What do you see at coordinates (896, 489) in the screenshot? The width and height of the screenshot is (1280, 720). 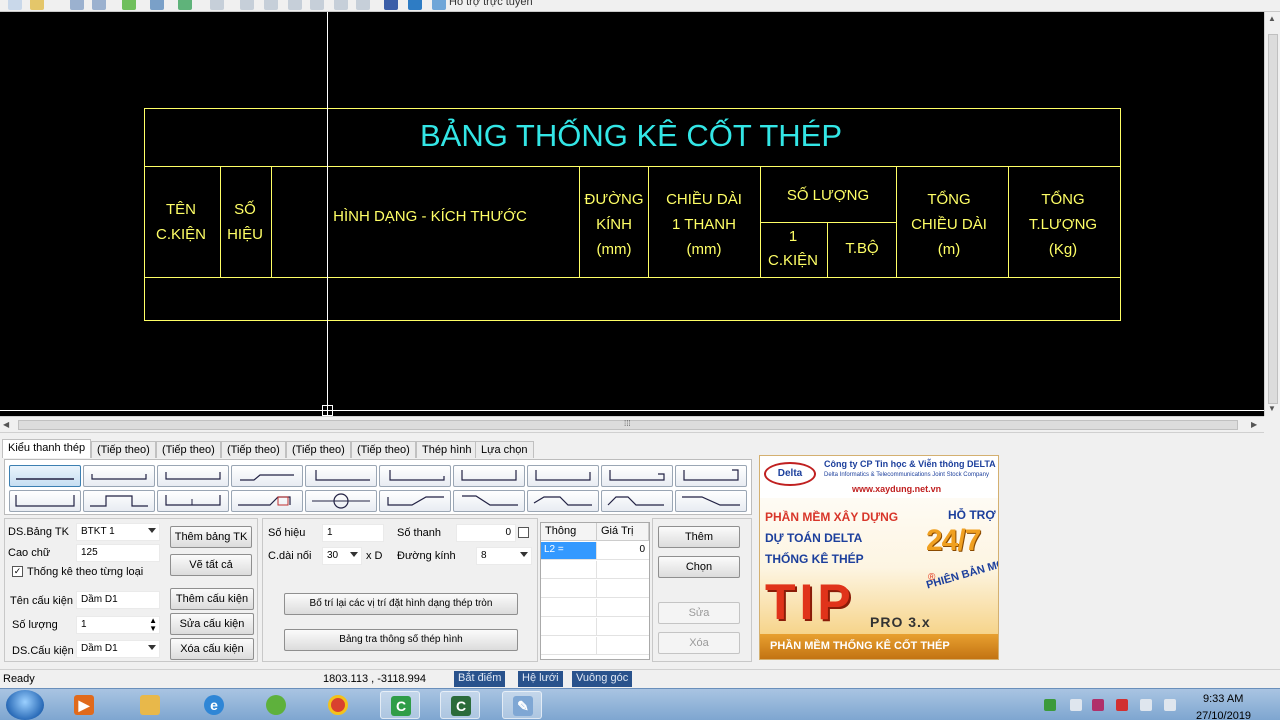 I see `company-website: www.xaydung.net.vn` at bounding box center [896, 489].